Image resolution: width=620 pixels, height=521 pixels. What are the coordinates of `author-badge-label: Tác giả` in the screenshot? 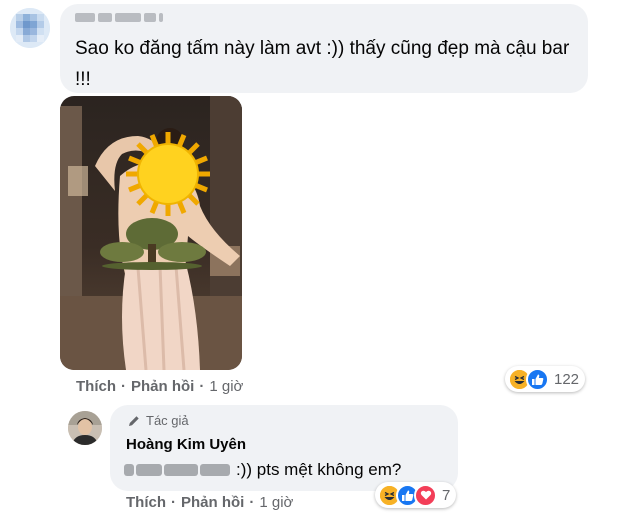 It's located at (167, 420).